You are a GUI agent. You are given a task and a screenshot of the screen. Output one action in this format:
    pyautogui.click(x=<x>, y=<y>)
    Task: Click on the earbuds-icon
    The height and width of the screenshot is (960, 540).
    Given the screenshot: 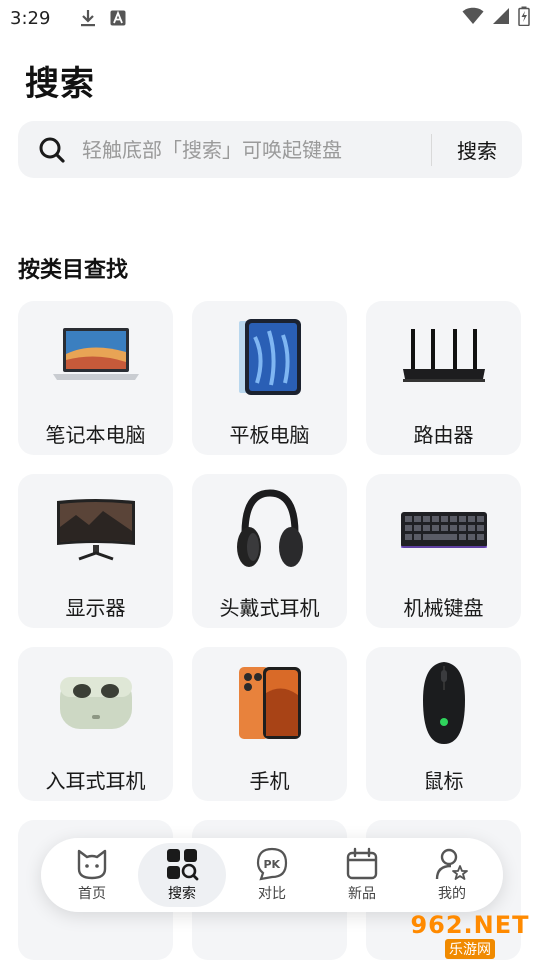 What is the action you would take?
    pyautogui.click(x=95, y=703)
    